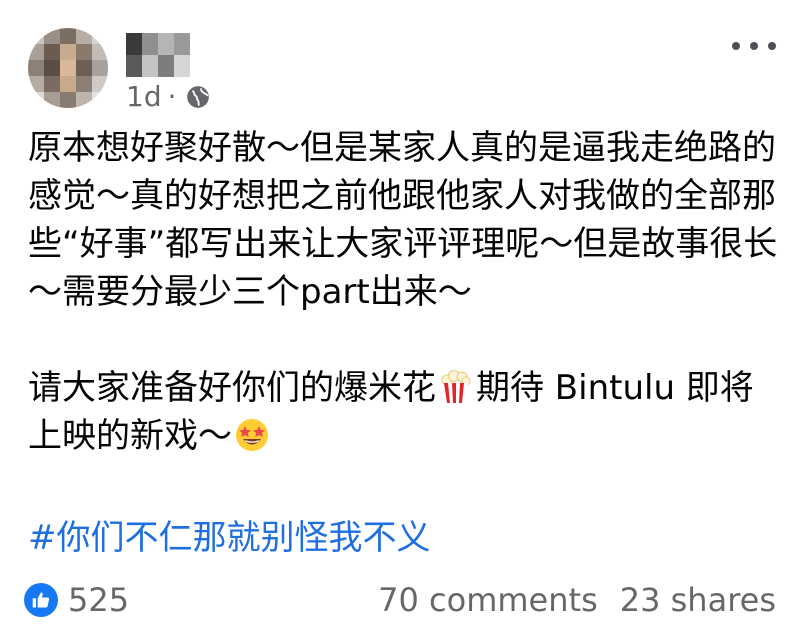 The height and width of the screenshot is (636, 800). Describe the element at coordinates (404, 412) in the screenshot. I see `post-paragraph: 请大家准备好你们的爆米花 期待 Bintulu 即将上映的新戏～` at that location.